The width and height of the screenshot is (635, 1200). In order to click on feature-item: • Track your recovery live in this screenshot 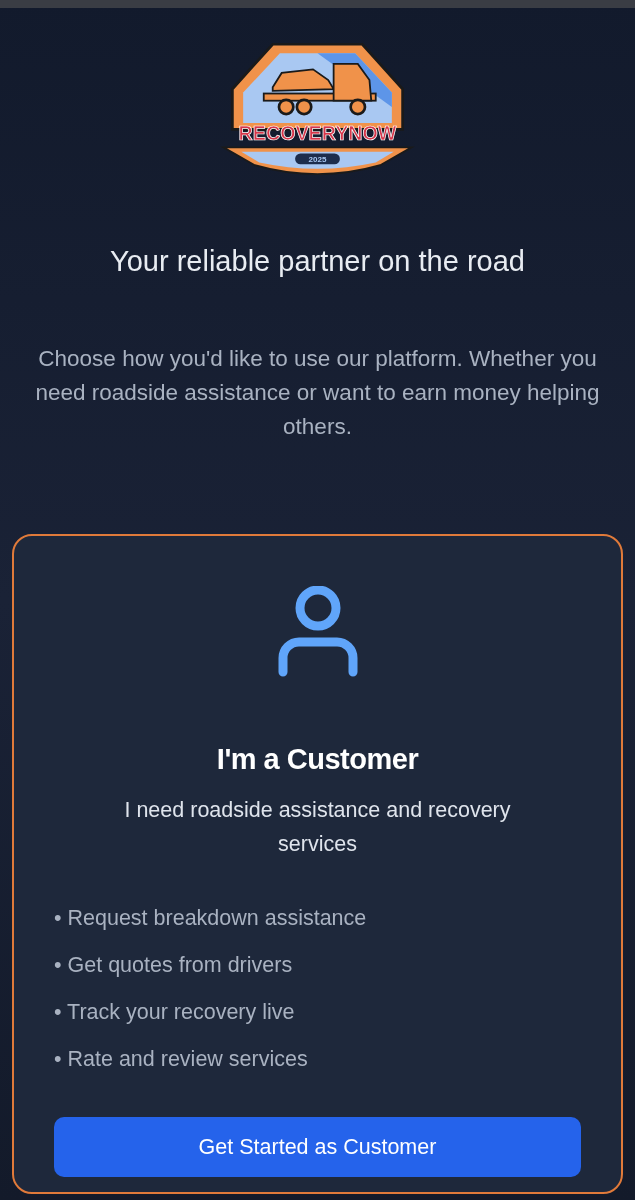, I will do `click(175, 1012)`.